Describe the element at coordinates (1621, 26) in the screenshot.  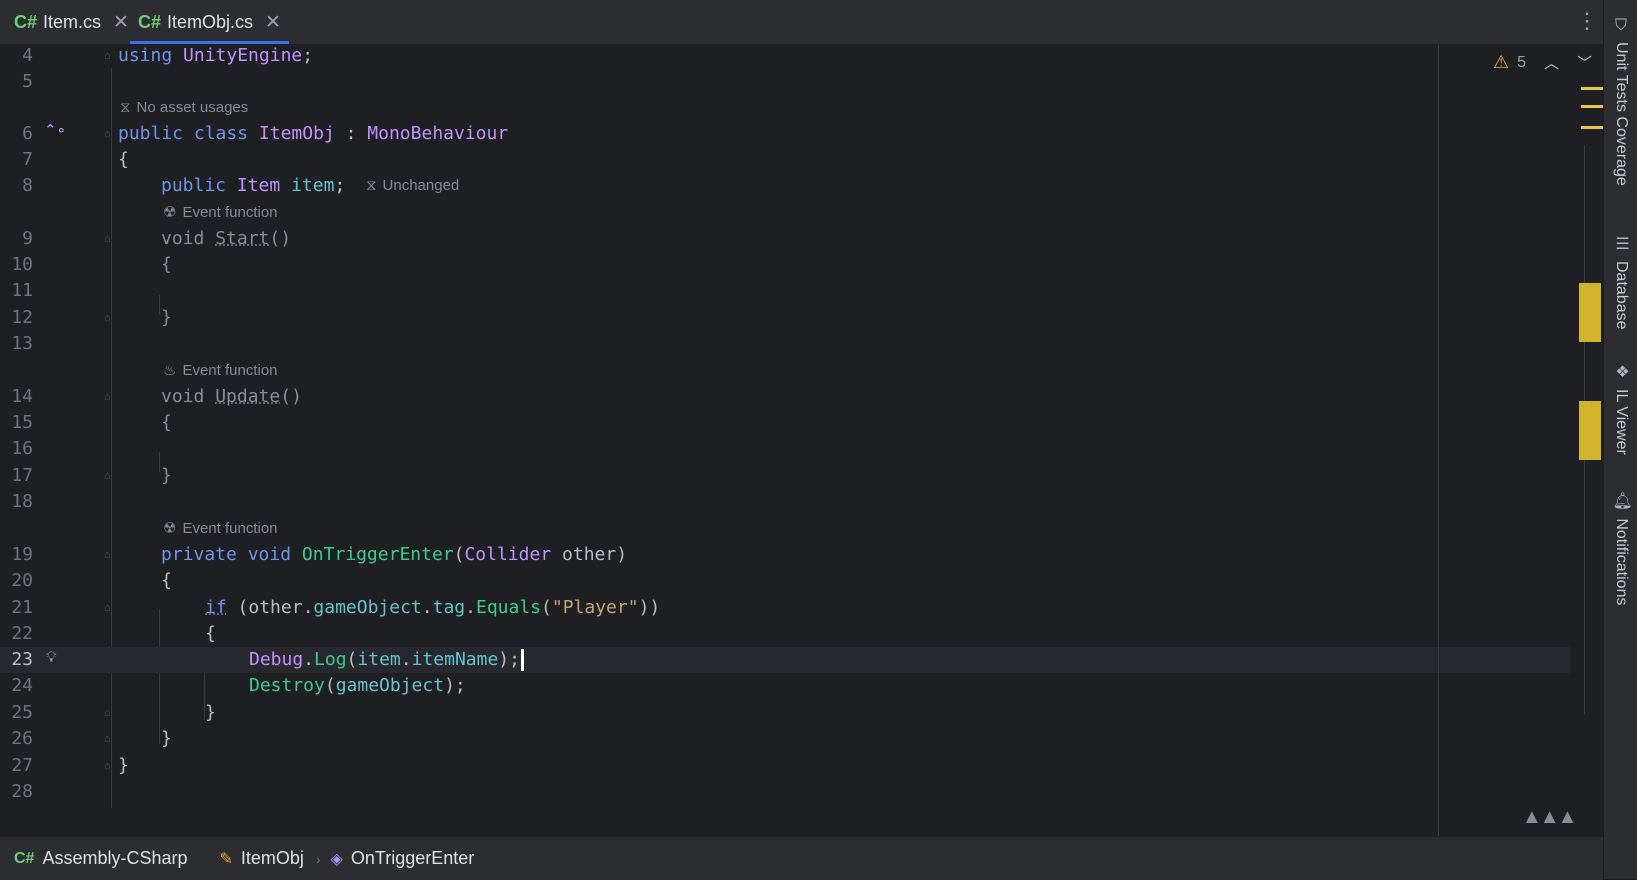
I see `shield-icon: ⛉` at that location.